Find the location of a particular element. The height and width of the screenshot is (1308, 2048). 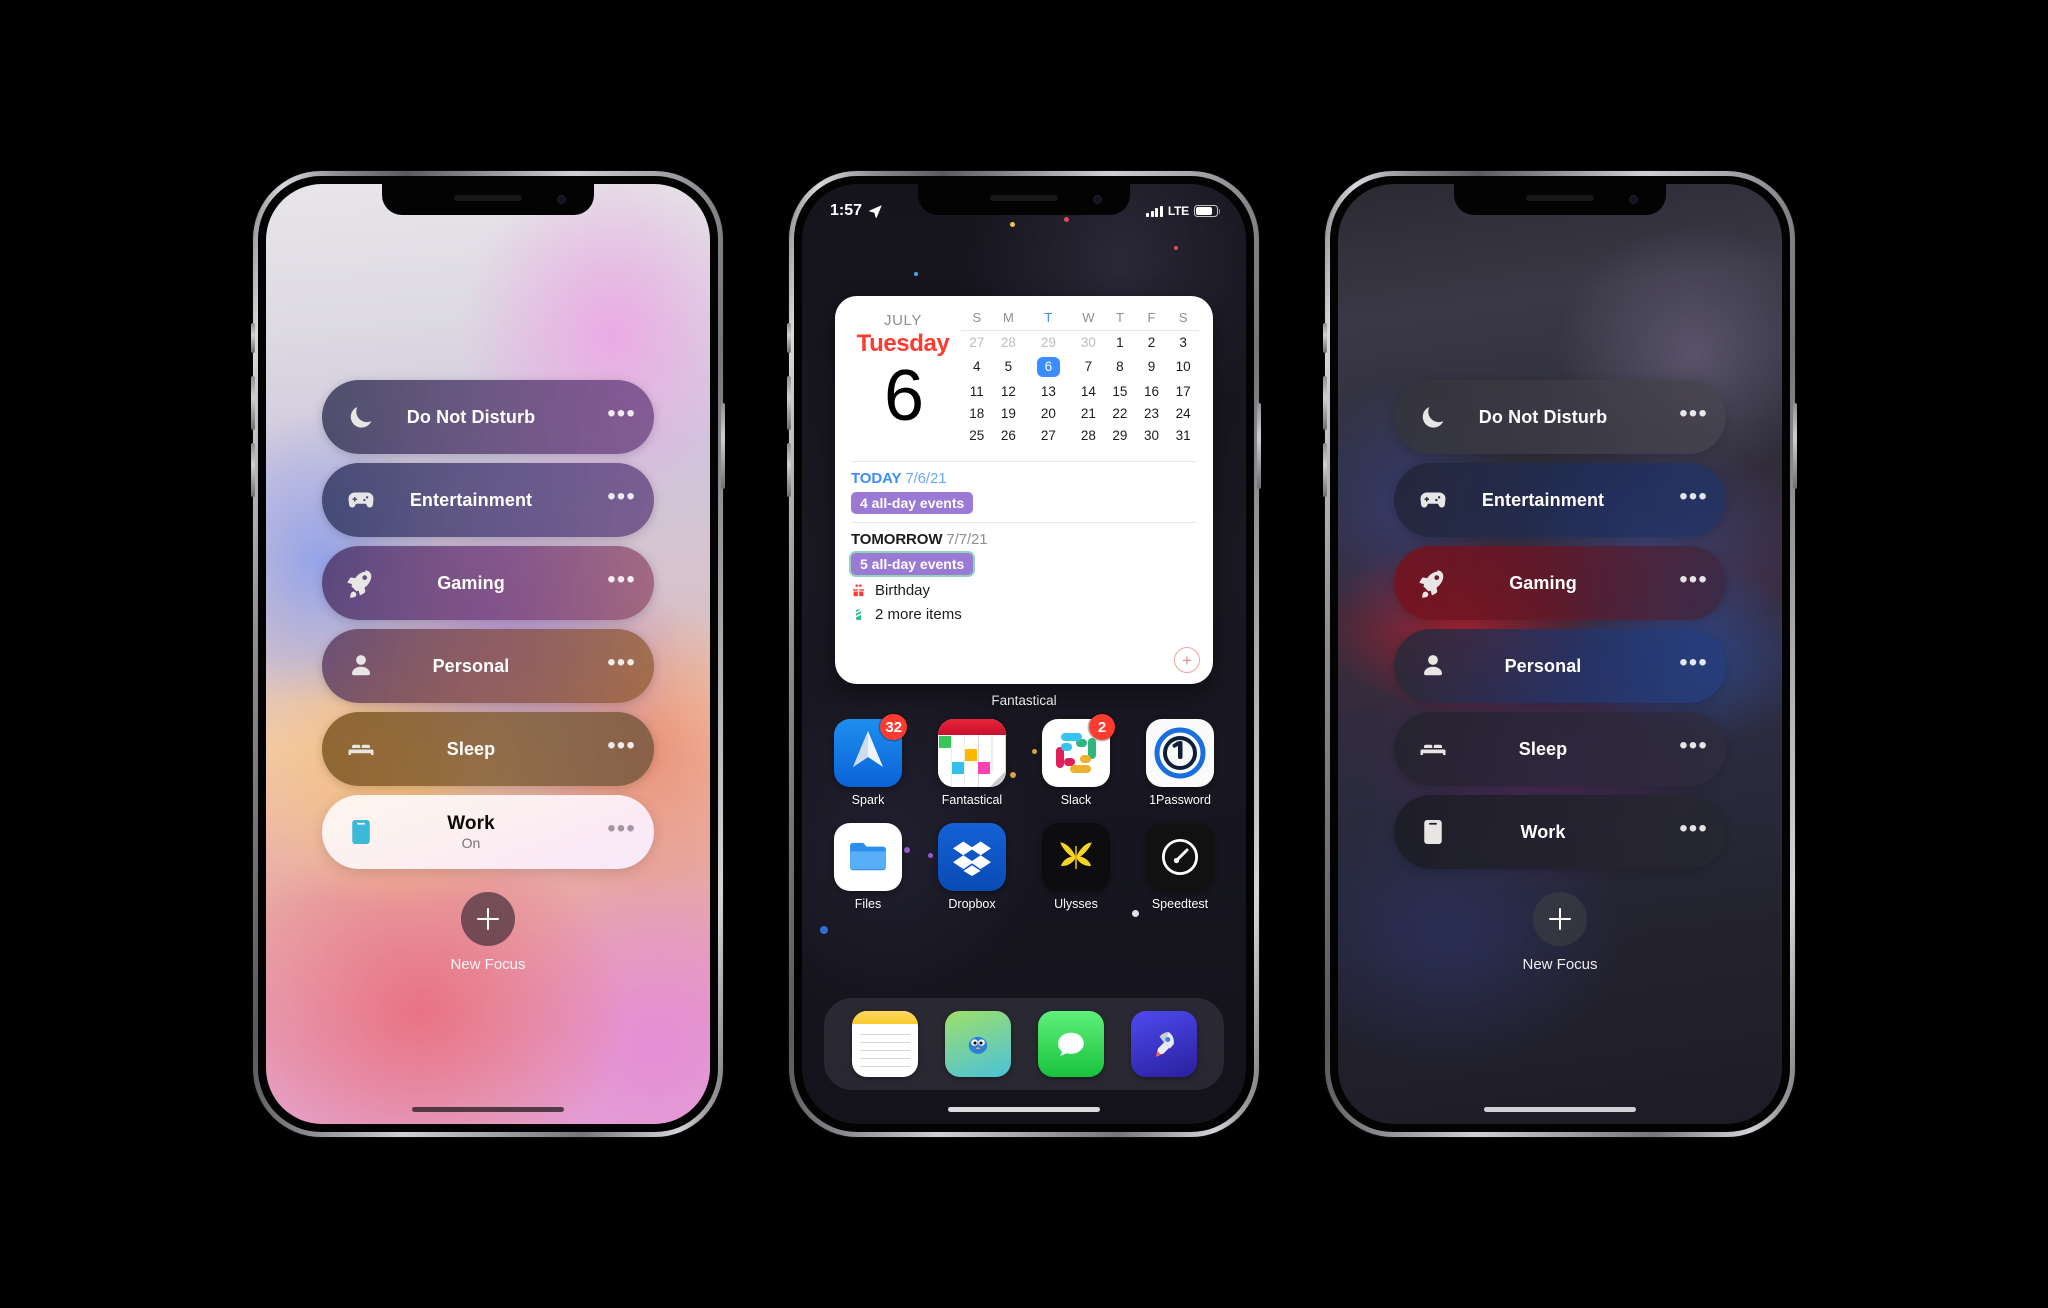

notes-icon is located at coordinates (884, 1044).